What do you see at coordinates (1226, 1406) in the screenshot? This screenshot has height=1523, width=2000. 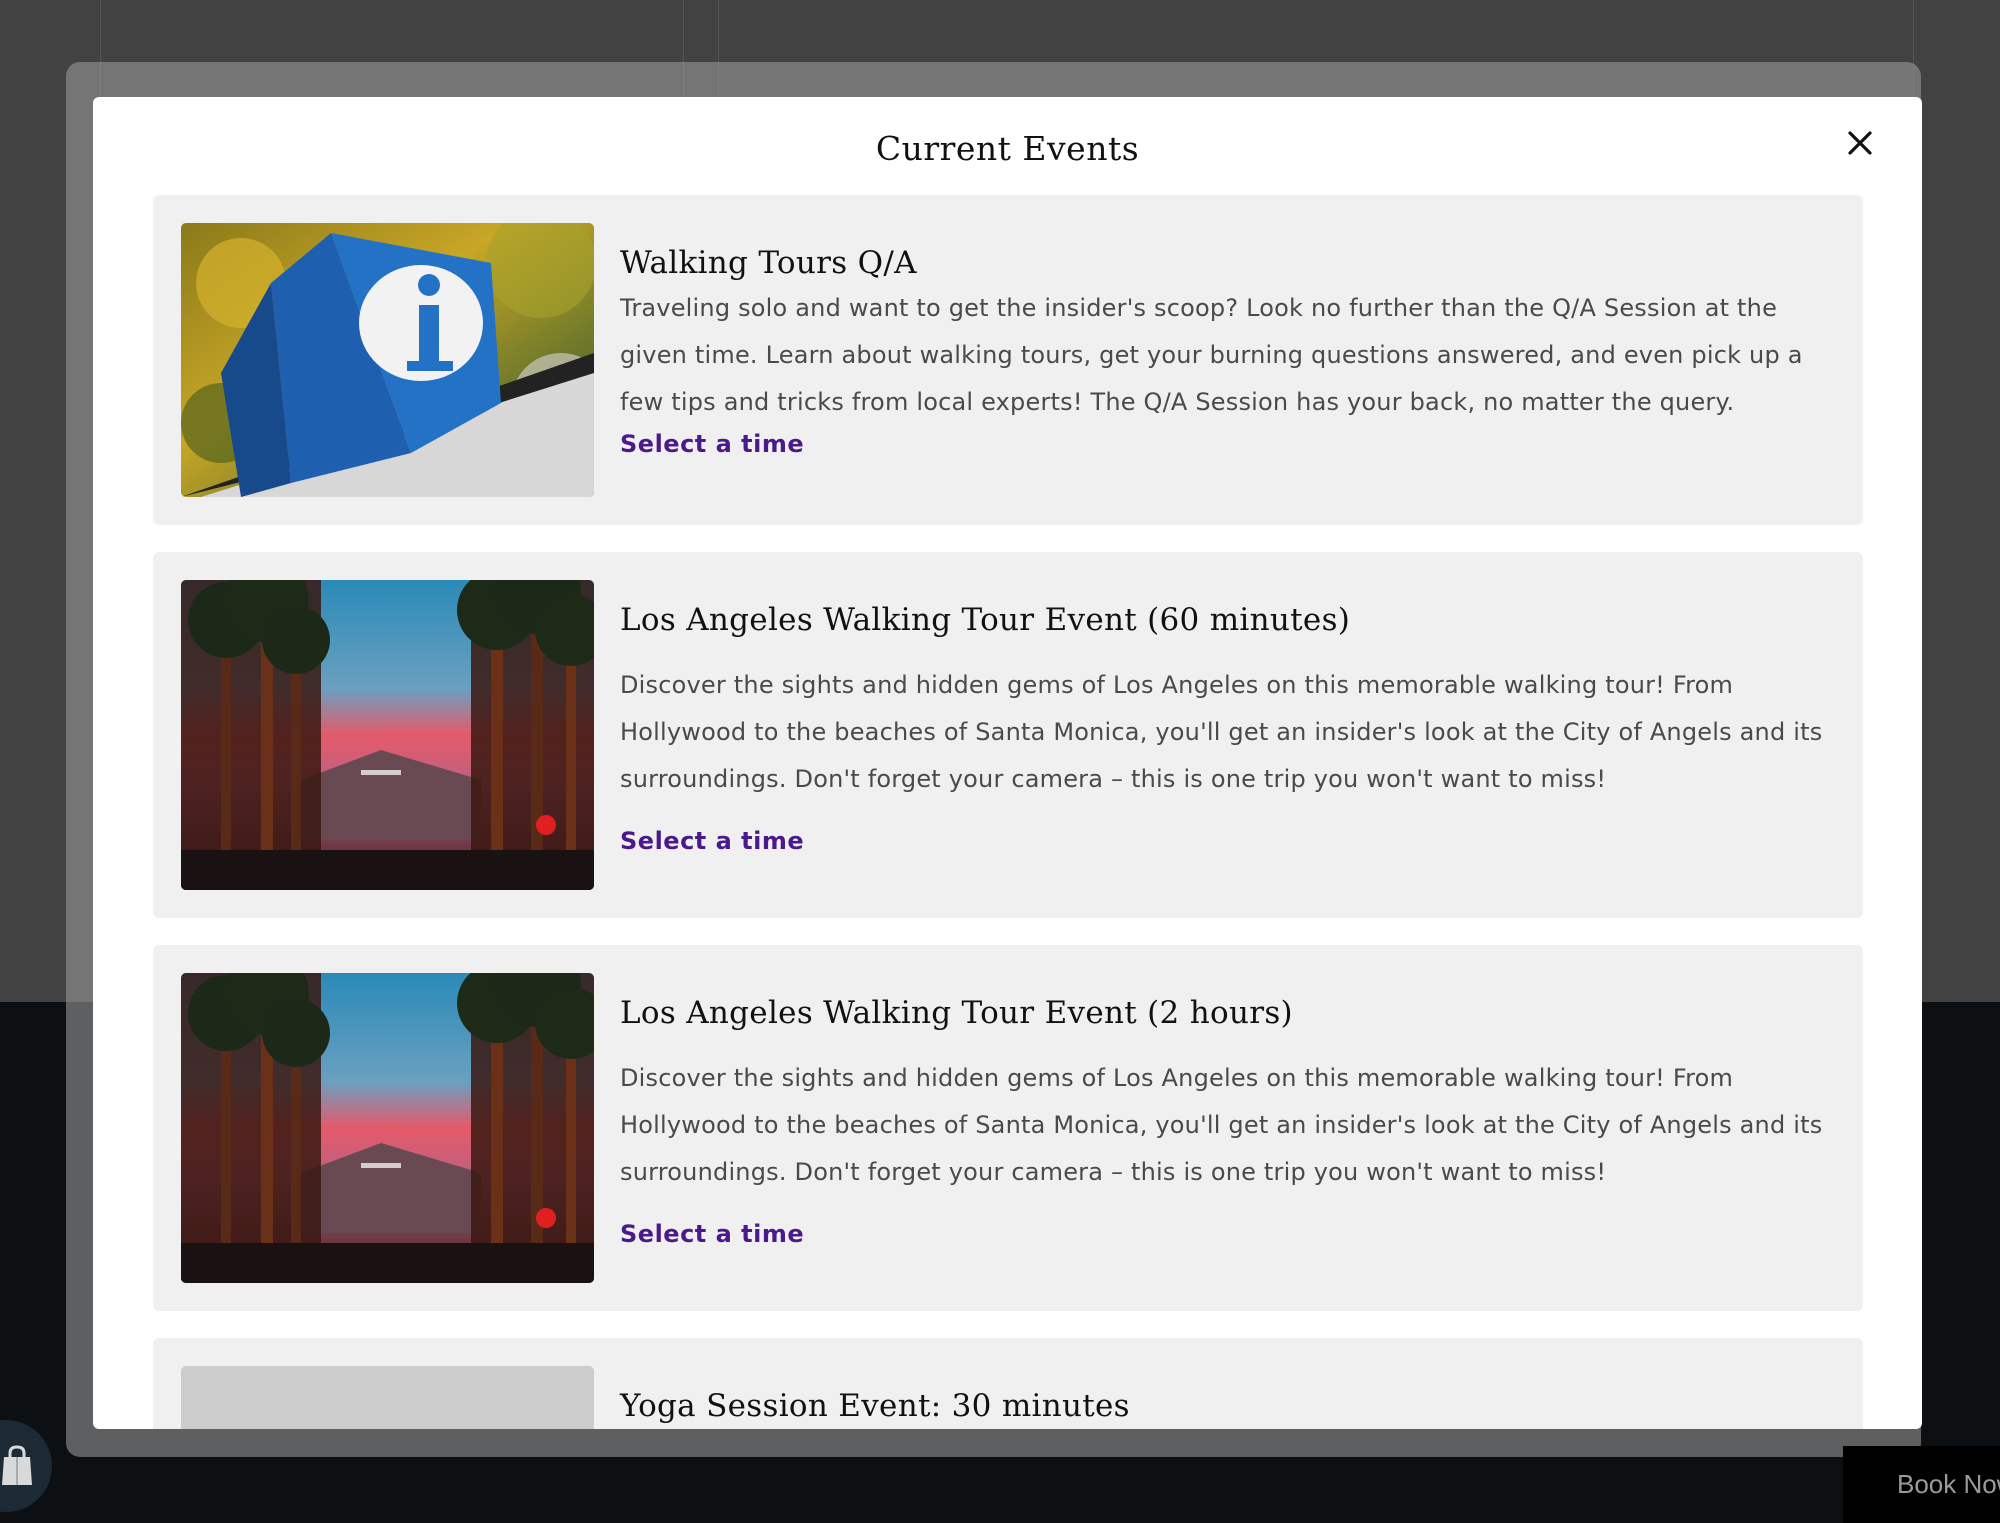 I see `event-body: Yoga Session Event: 30 minutes` at bounding box center [1226, 1406].